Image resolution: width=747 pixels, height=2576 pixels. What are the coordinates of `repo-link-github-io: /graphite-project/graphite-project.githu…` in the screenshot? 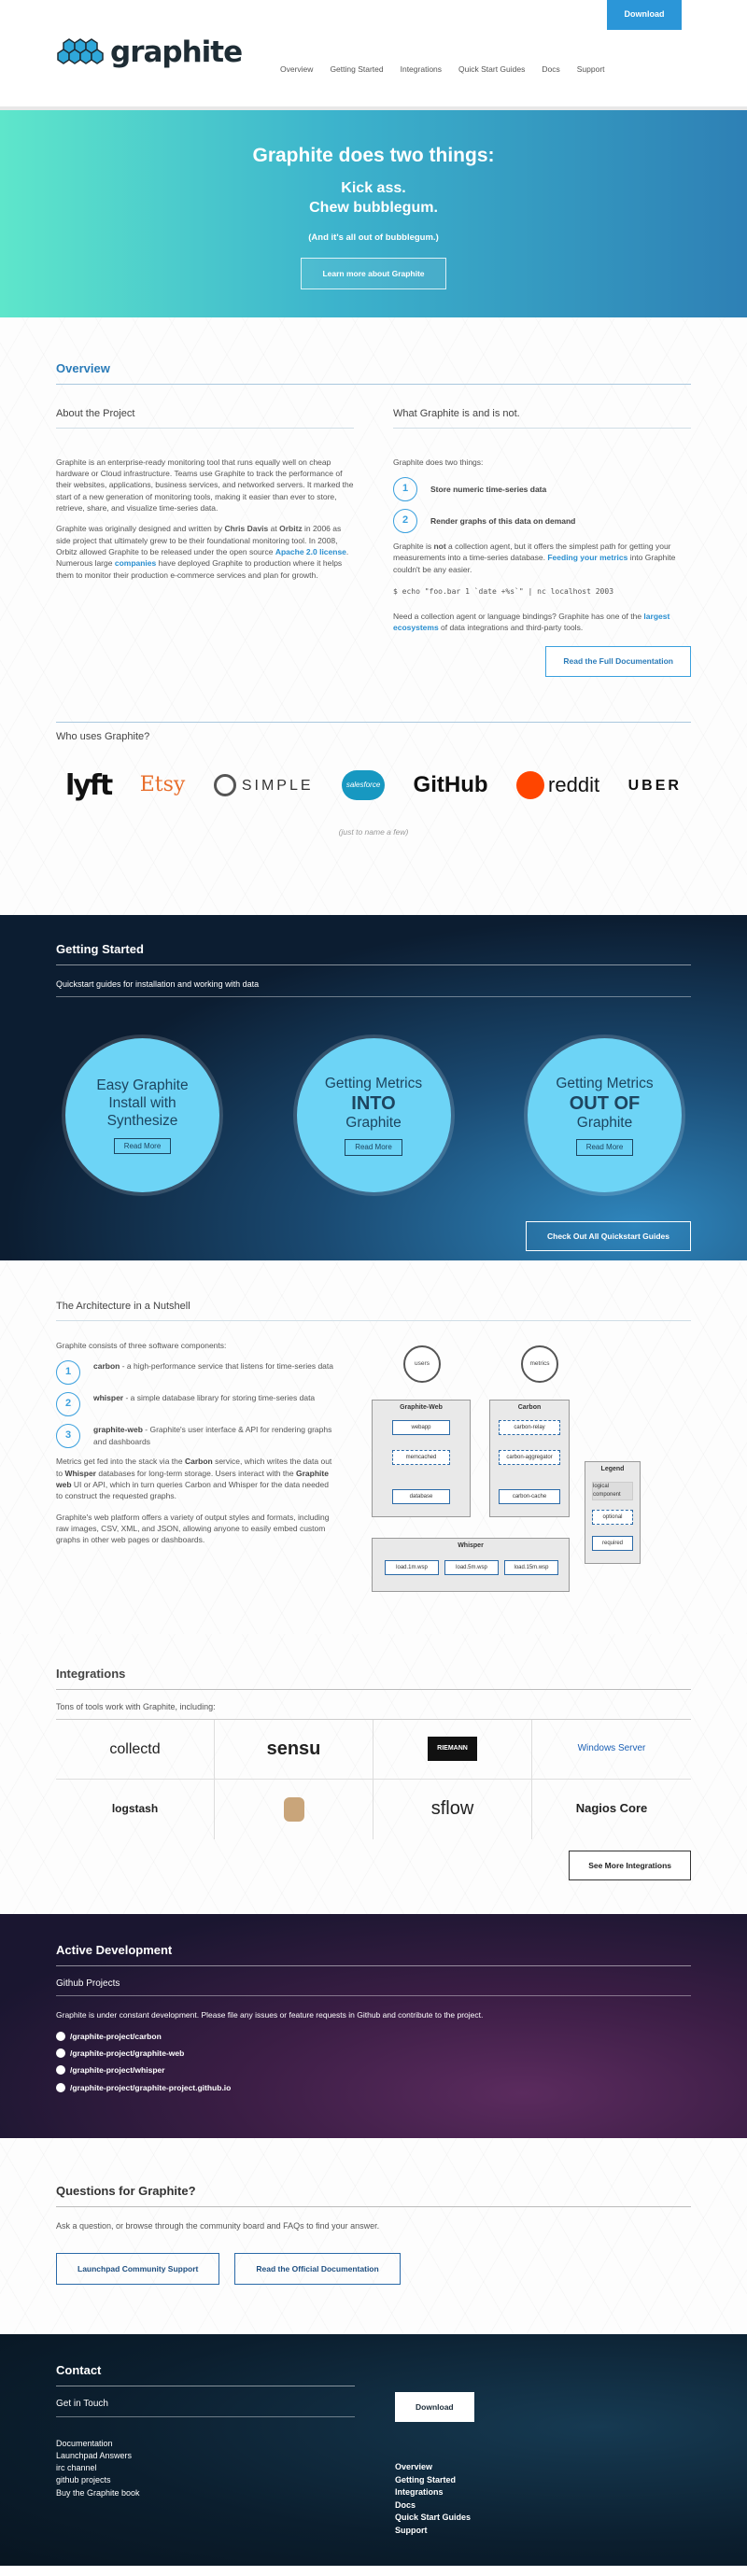 It's located at (373, 2087).